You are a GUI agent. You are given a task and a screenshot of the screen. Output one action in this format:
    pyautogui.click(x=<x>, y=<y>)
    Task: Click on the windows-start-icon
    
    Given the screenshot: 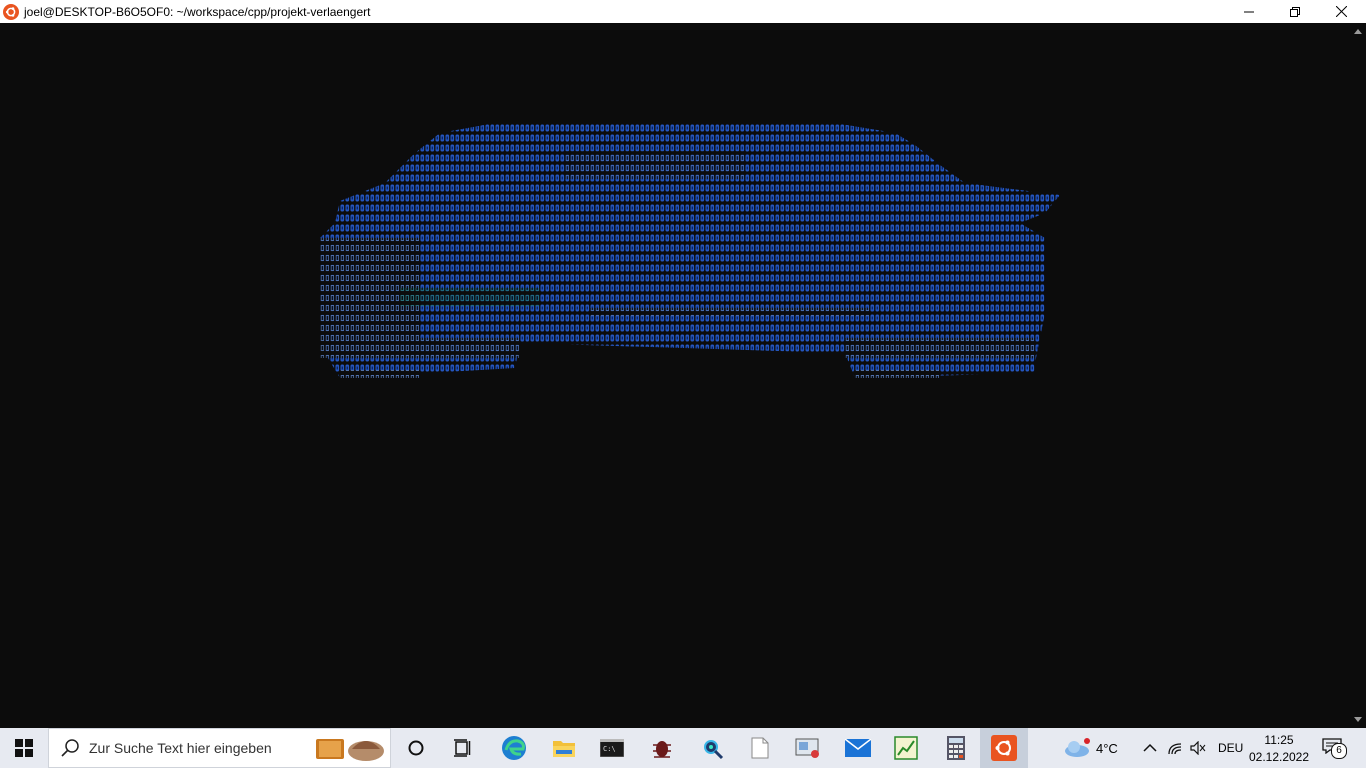 What is the action you would take?
    pyautogui.click(x=24, y=748)
    